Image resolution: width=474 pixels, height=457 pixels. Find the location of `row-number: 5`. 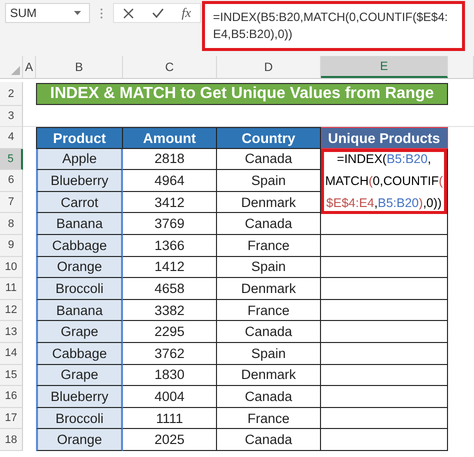

row-number: 5 is located at coordinates (11, 159).